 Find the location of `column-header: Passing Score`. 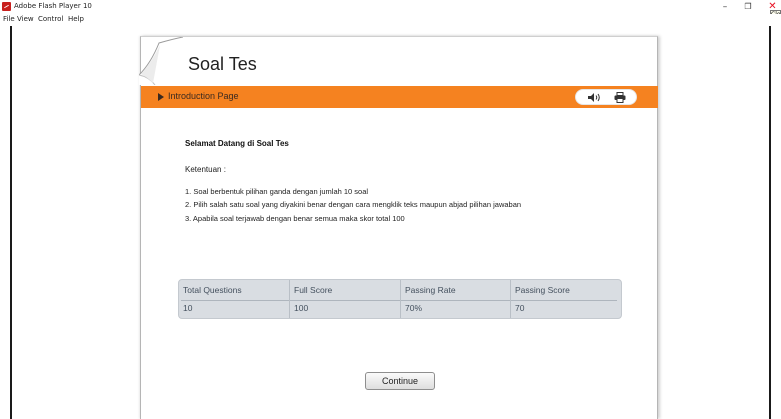

column-header: Passing Score is located at coordinates (542, 290).